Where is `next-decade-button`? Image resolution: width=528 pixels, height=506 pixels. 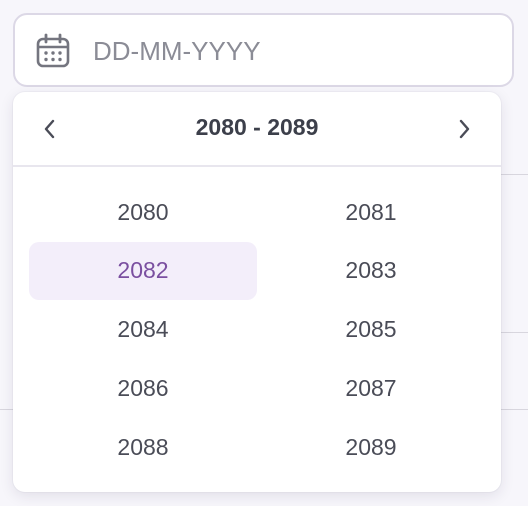
next-decade-button is located at coordinates (464, 129).